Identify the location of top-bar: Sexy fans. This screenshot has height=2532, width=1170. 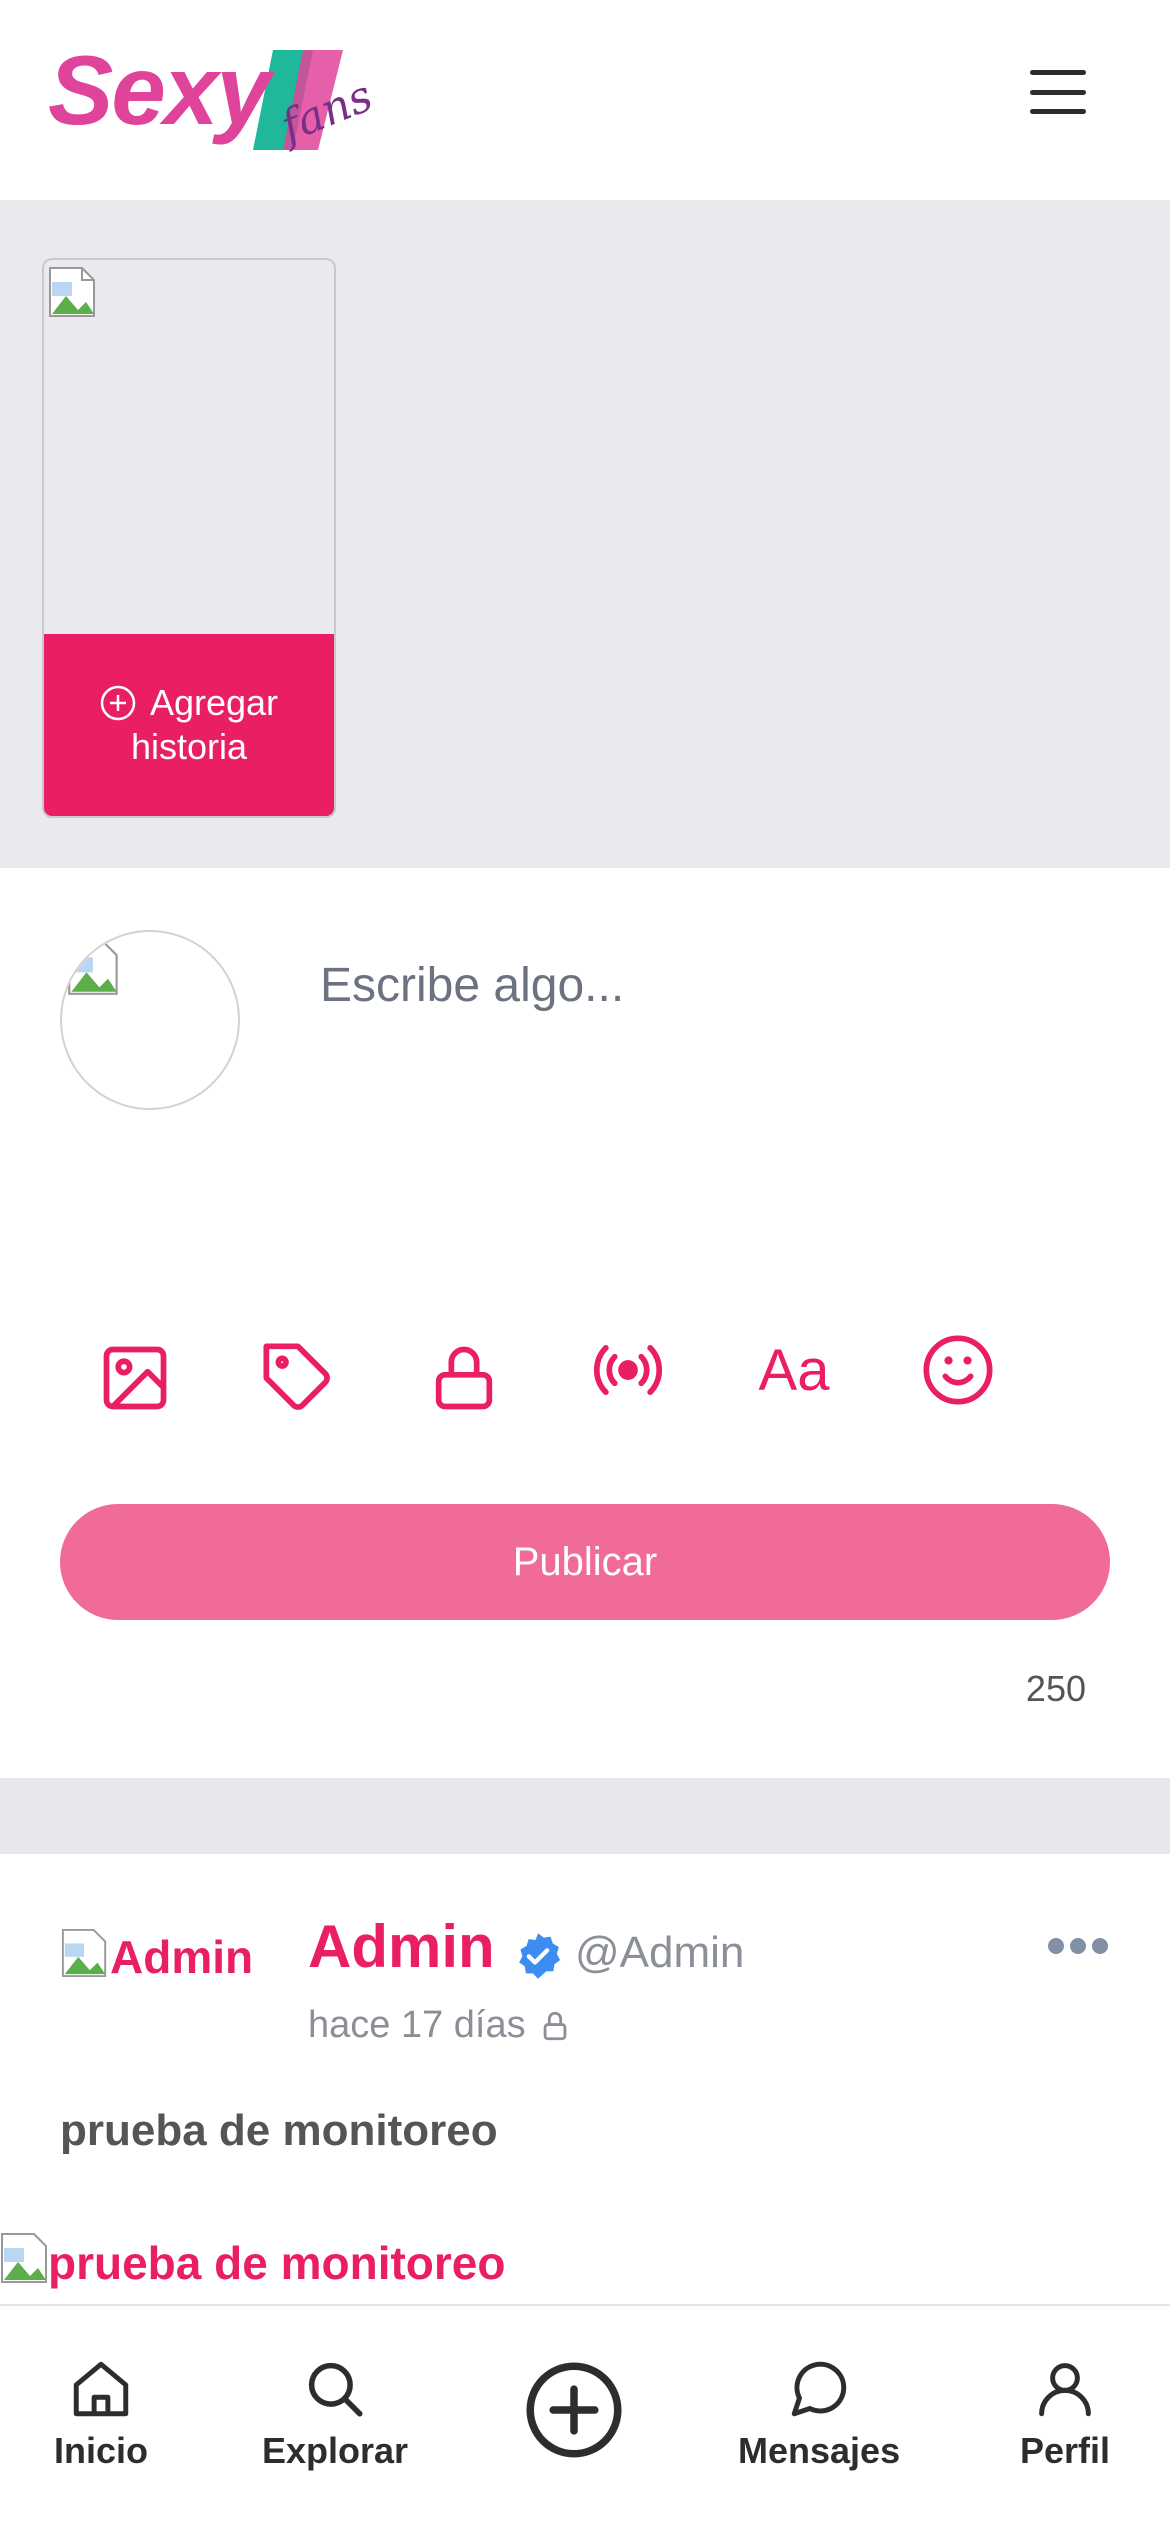
(585, 100).